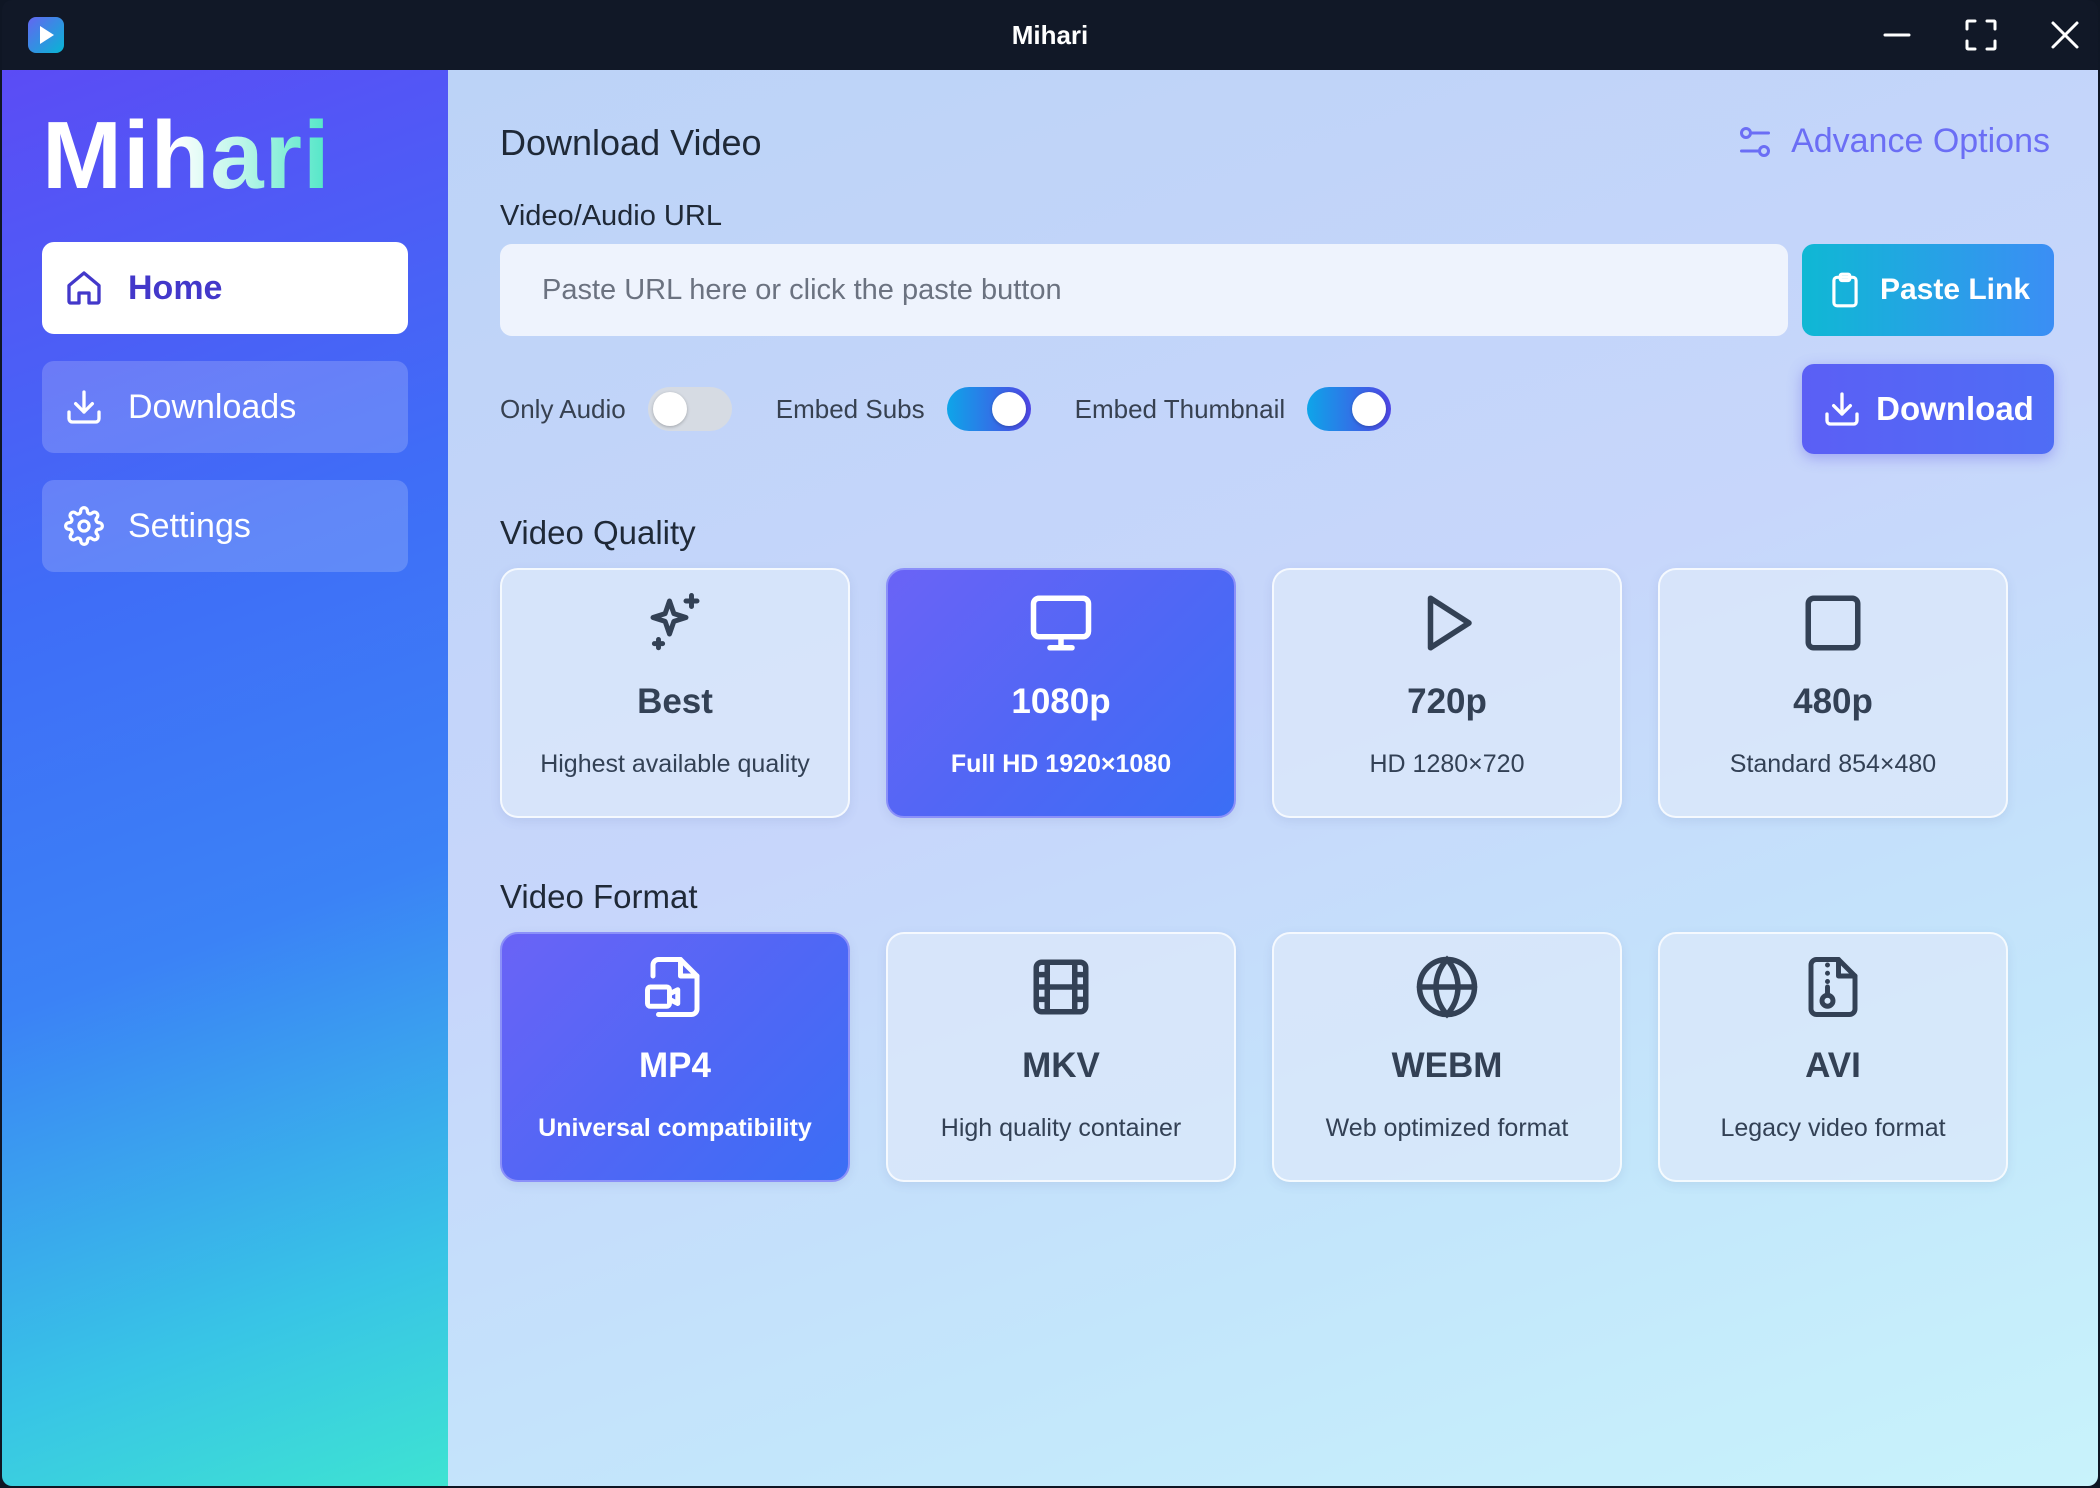 Image resolution: width=2100 pixels, height=1488 pixels. What do you see at coordinates (1955, 289) in the screenshot?
I see `paste-link-label: Paste Link` at bounding box center [1955, 289].